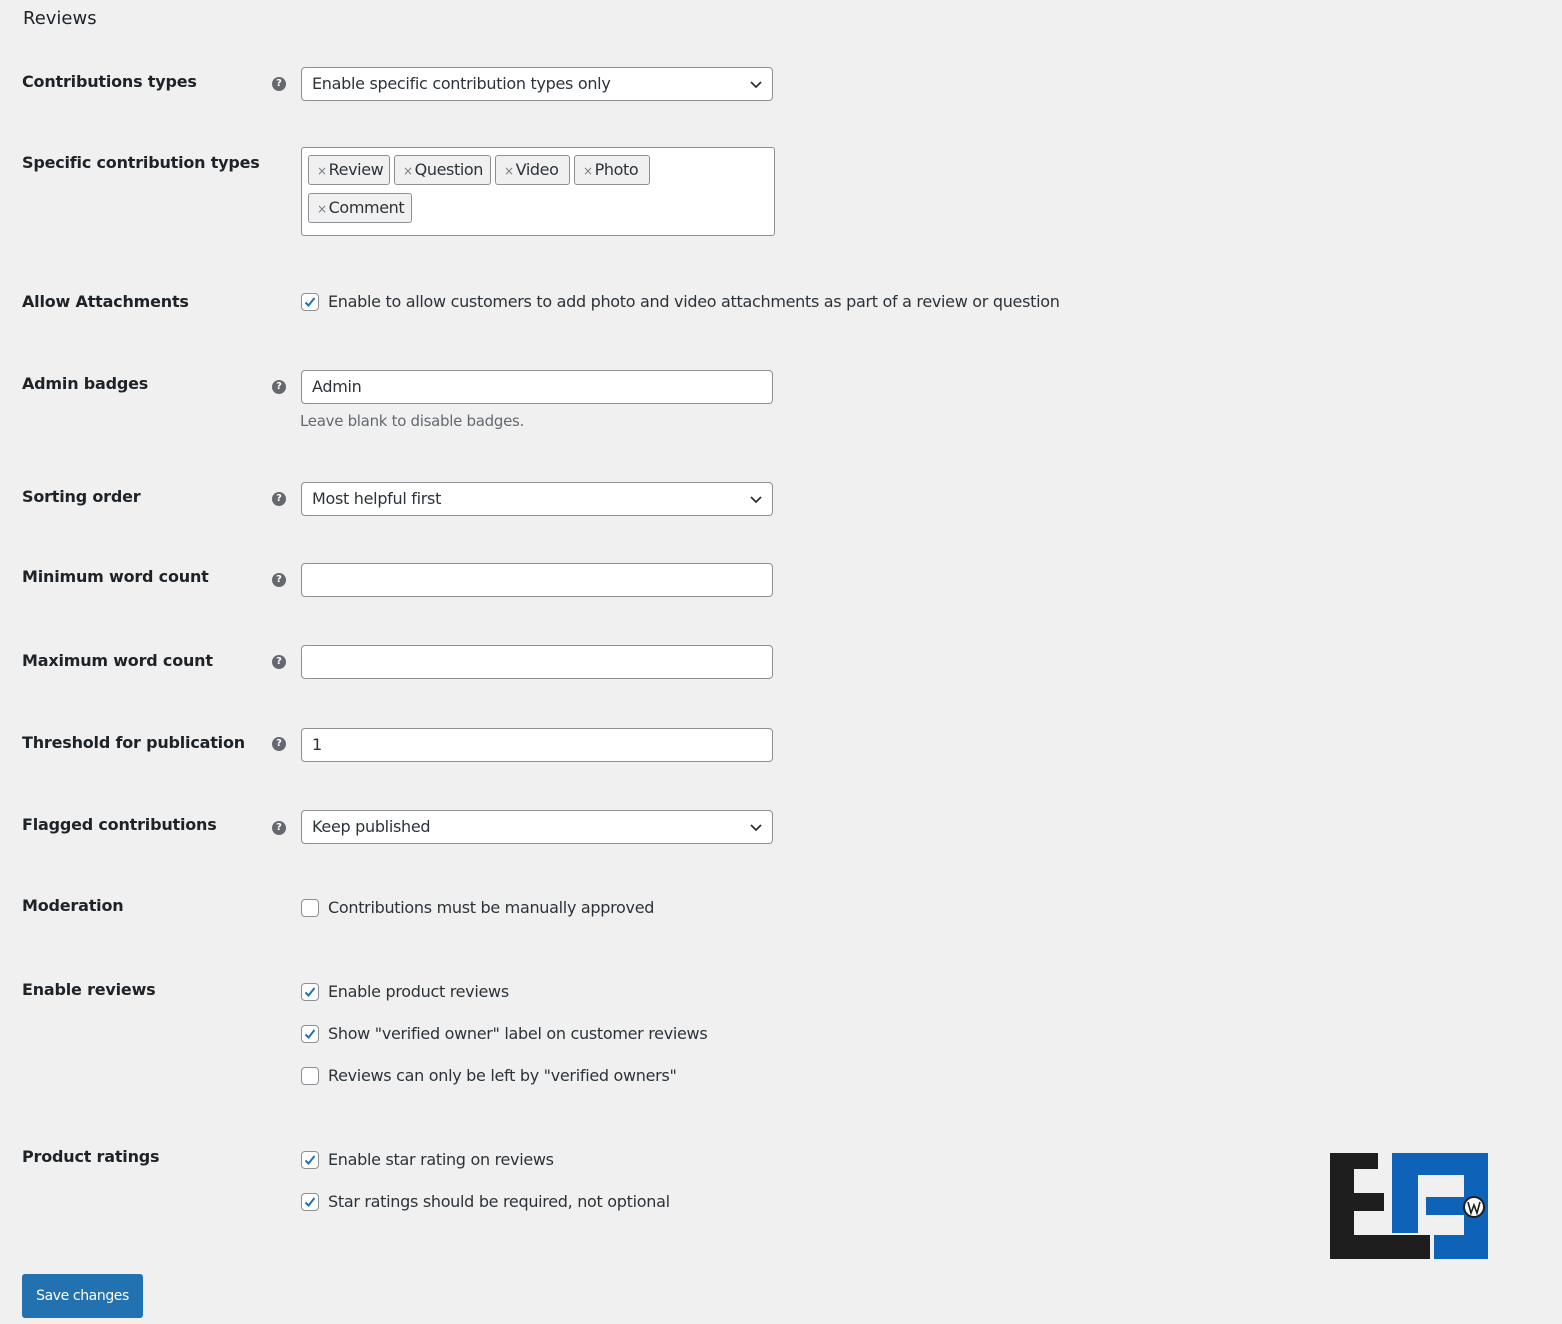 This screenshot has height=1324, width=1562. What do you see at coordinates (537, 169) in the screenshot?
I see `tag-label: Video` at bounding box center [537, 169].